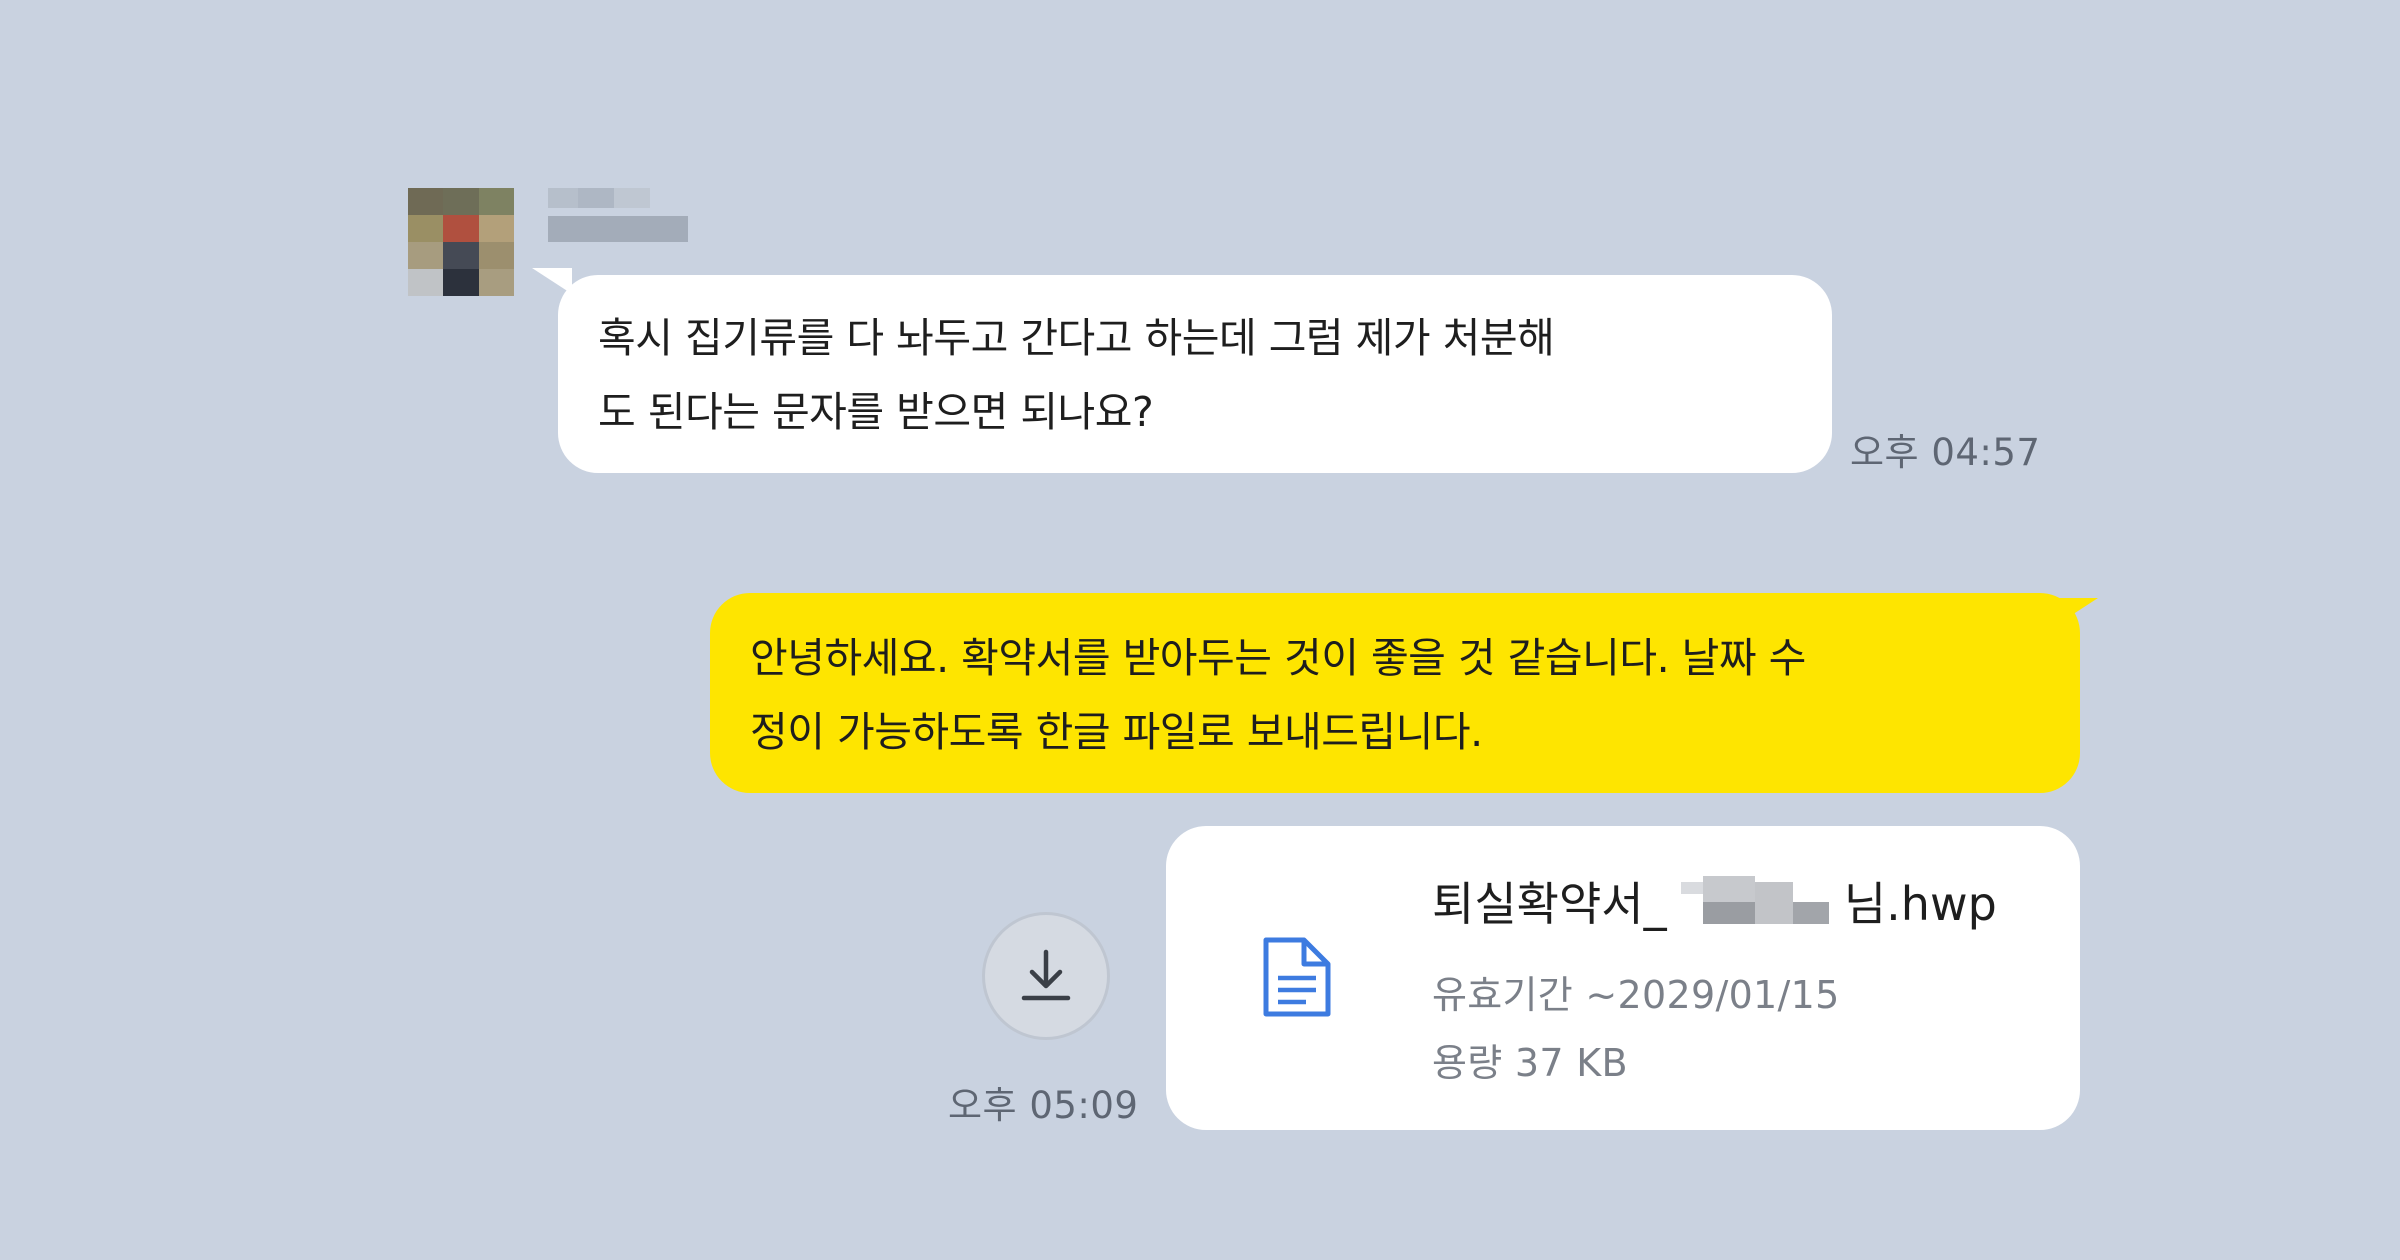 This screenshot has width=2400, height=1260. I want to click on document-icon, so click(1297, 977).